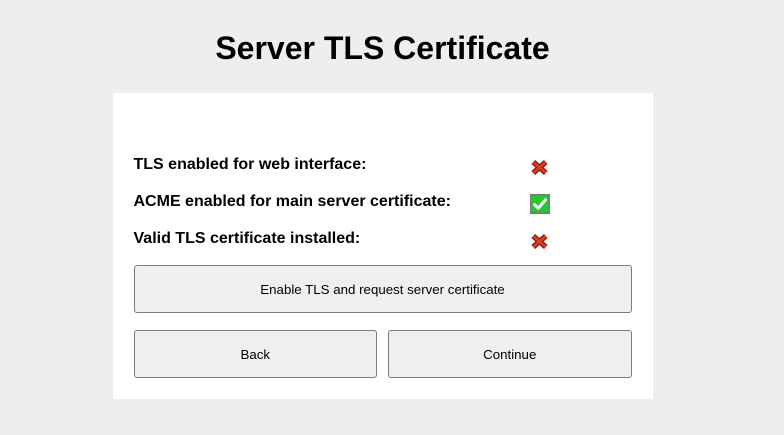 The image size is (784, 435). I want to click on back-button: Back, so click(255, 354).